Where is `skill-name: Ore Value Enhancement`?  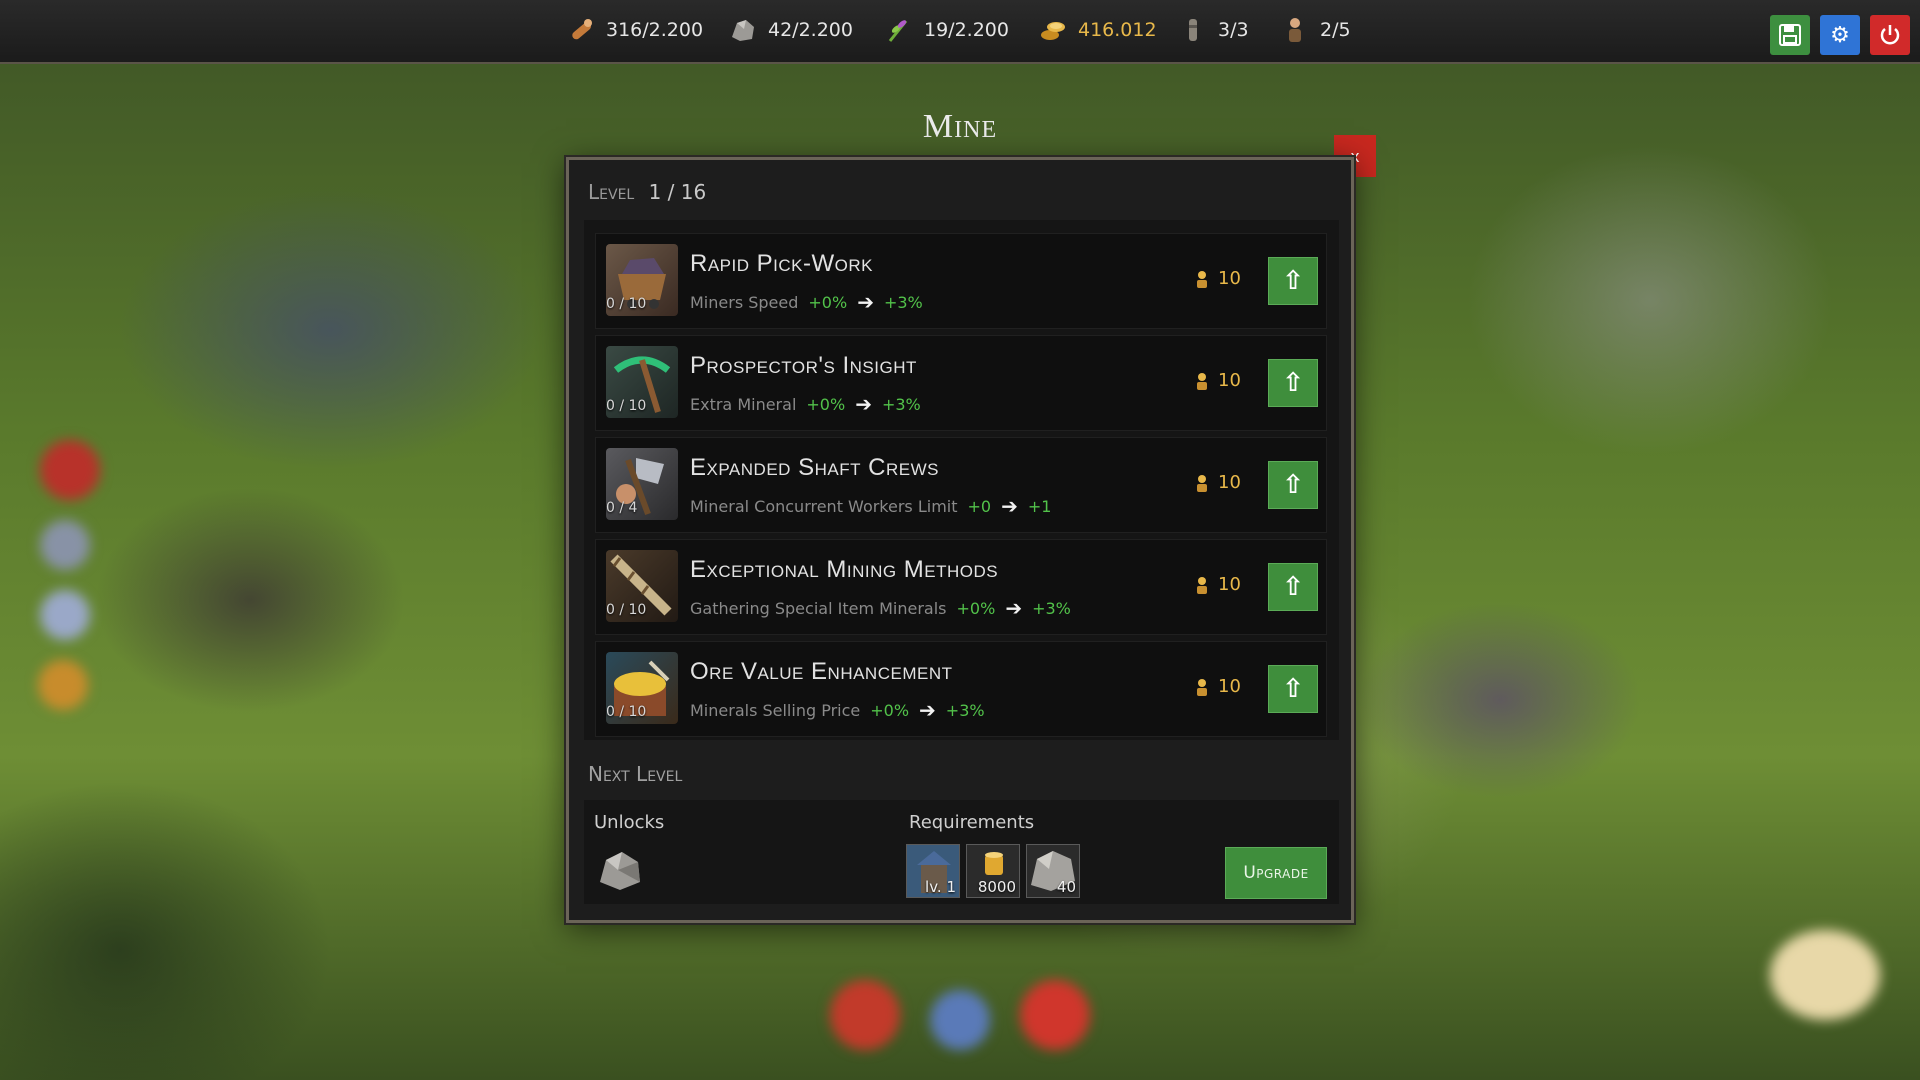 skill-name: Ore Value Enhancement is located at coordinates (821, 671).